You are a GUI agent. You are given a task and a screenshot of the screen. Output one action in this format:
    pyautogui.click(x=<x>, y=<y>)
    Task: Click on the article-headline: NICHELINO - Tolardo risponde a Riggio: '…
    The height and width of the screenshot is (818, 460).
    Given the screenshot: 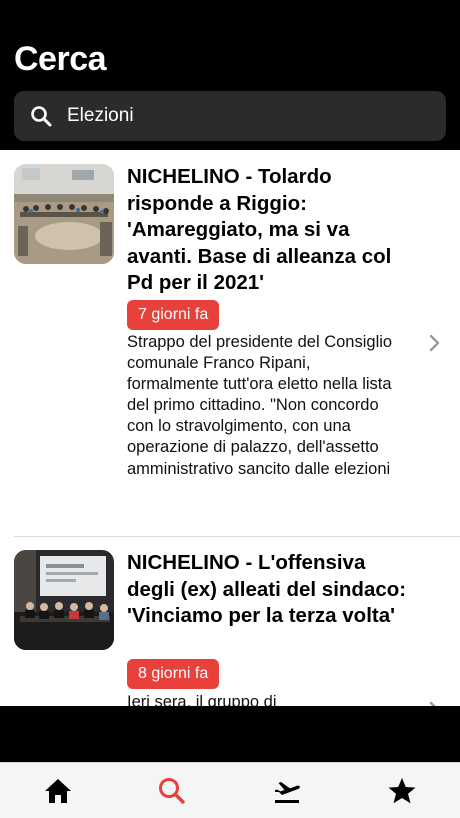 What is the action you would take?
    pyautogui.click(x=272, y=230)
    